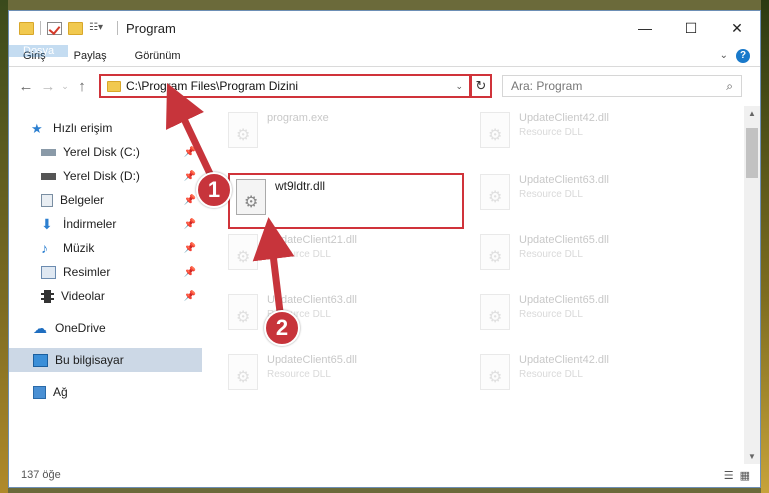 This screenshot has height=493, width=769. I want to click on sidebar-item-label: Resimler, so click(87, 272).